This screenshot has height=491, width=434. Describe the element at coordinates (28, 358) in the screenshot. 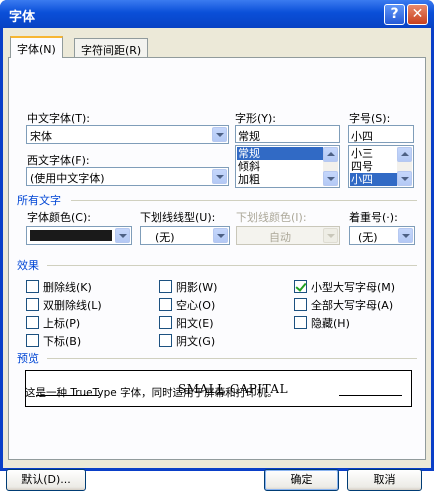

I see `preview-heading: 预览` at that location.